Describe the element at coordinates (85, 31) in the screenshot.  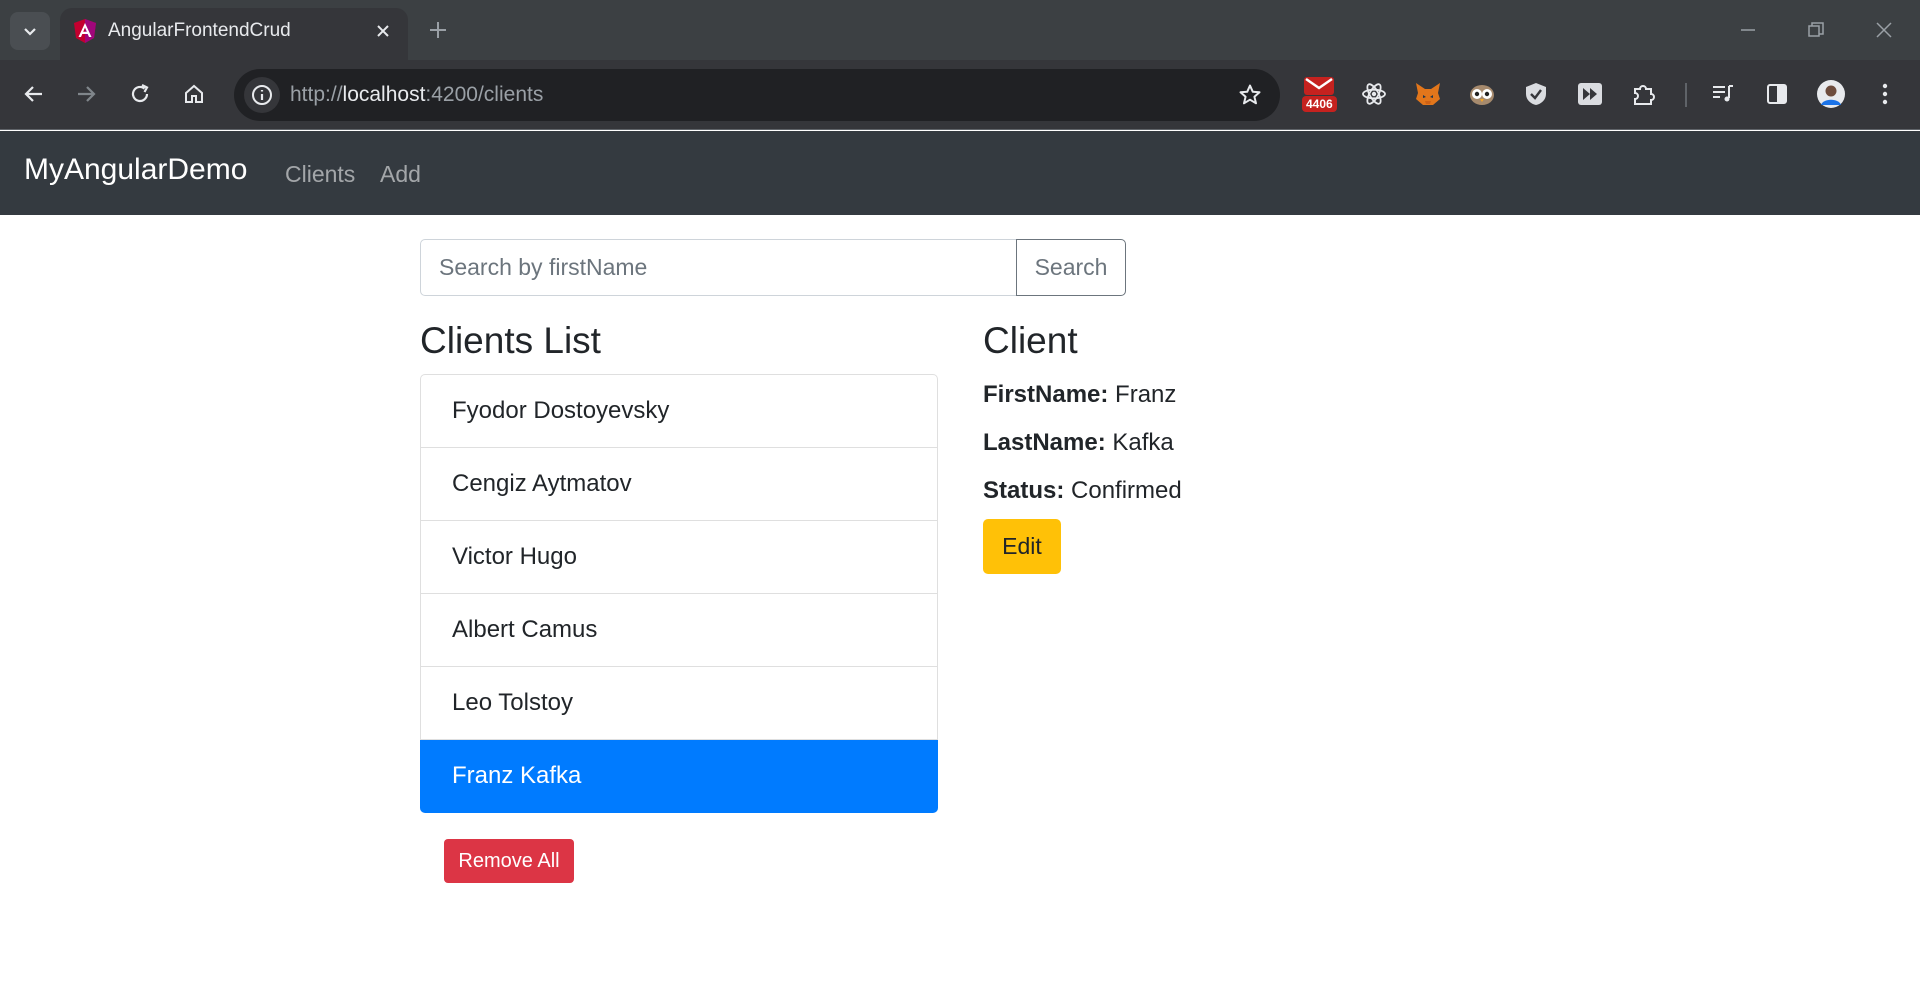
I see `angular-icon` at that location.